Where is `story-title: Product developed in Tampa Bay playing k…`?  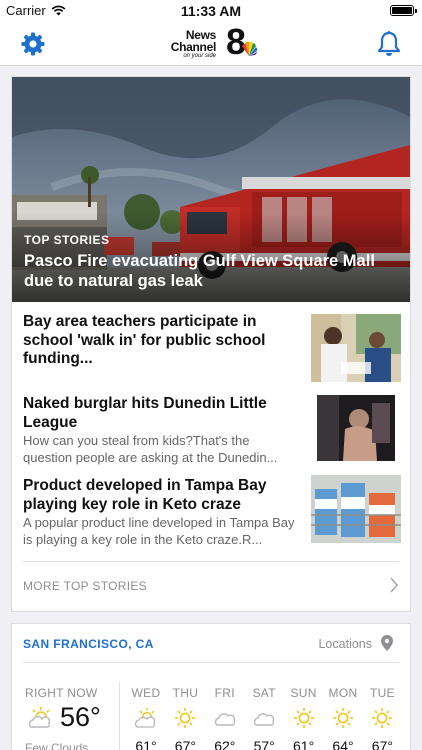 story-title: Product developed in Tampa Bay playing k… is located at coordinates (160, 495).